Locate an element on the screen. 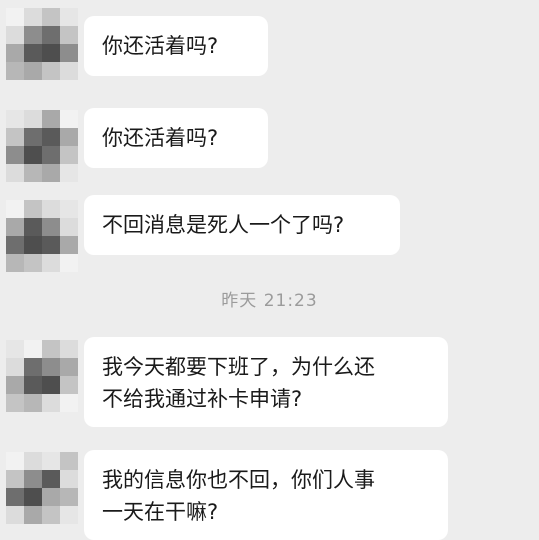 This screenshot has height=540, width=539. message-bubble: 我今天都要下班了，为什么还 不给我通过补卡申请? is located at coordinates (266, 382).